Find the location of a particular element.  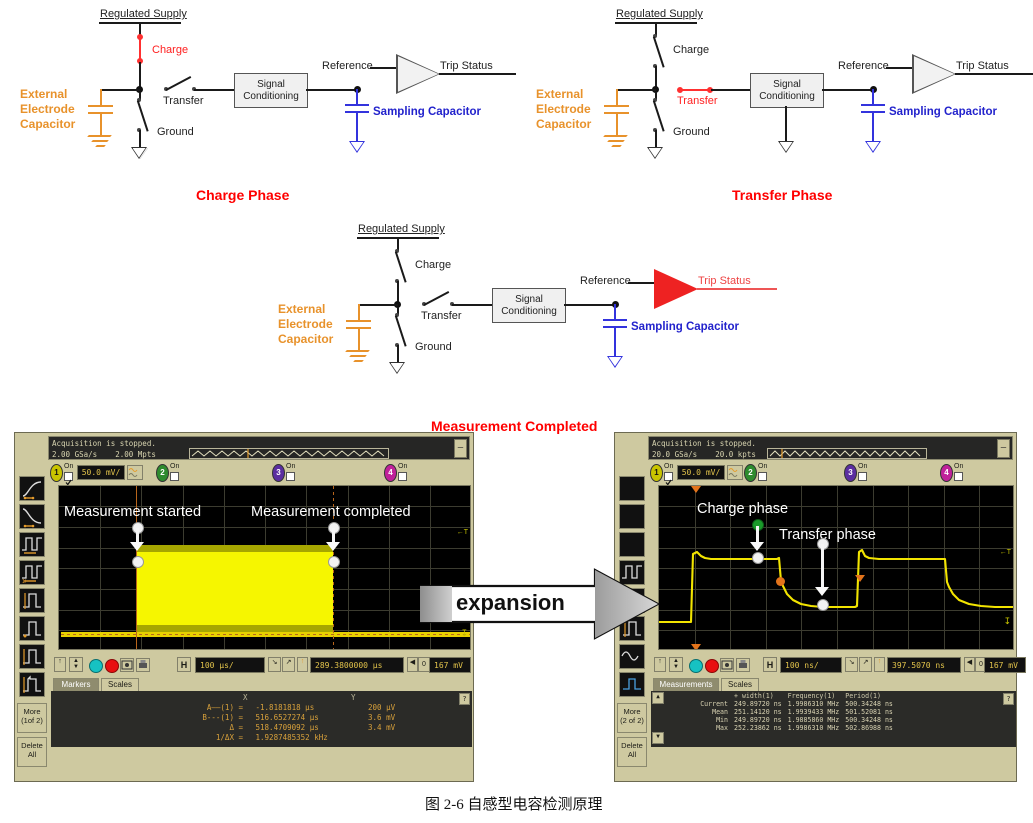

timebase-field: 100 ns/ is located at coordinates (811, 665).